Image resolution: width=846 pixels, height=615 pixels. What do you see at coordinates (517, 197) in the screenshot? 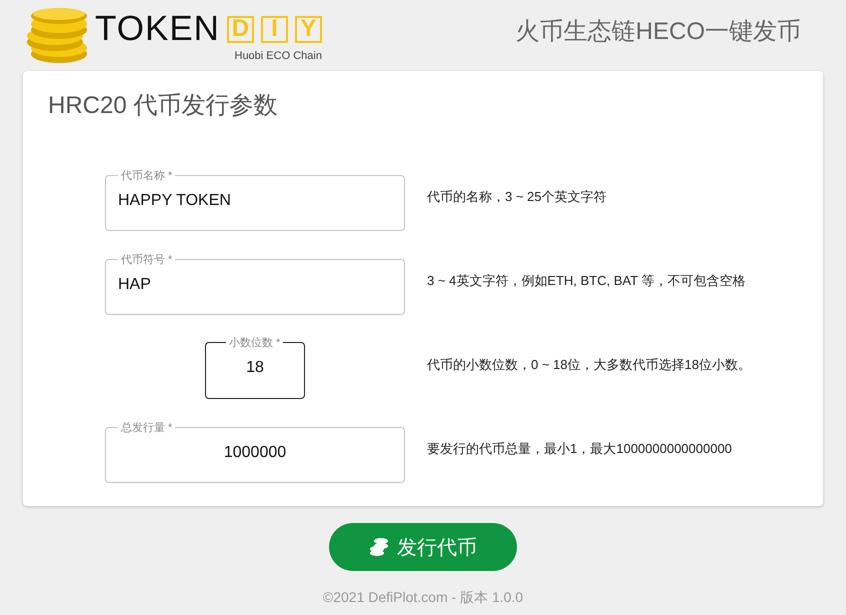
I see `field-hint: 代币的名称，3 ~ 25个英文字符` at bounding box center [517, 197].